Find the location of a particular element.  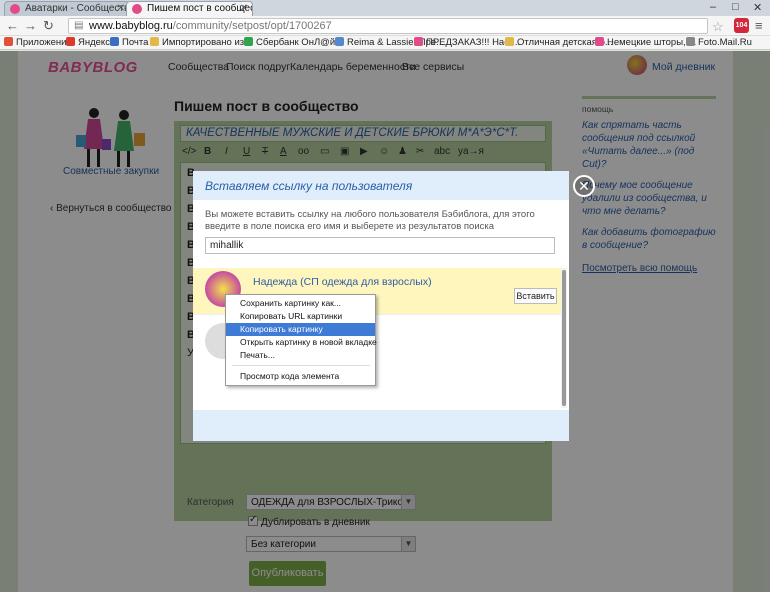

window-controls: – □ ✕ is located at coordinates (735, 8).